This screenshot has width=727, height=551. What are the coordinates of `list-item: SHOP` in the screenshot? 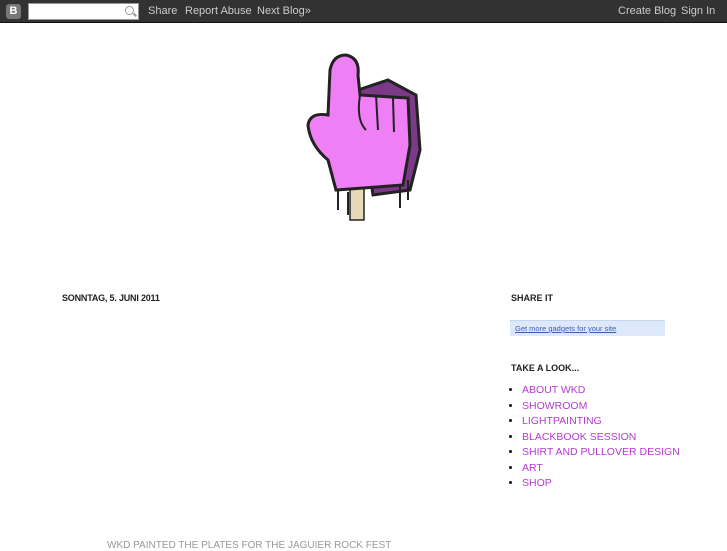 It's located at (601, 485).